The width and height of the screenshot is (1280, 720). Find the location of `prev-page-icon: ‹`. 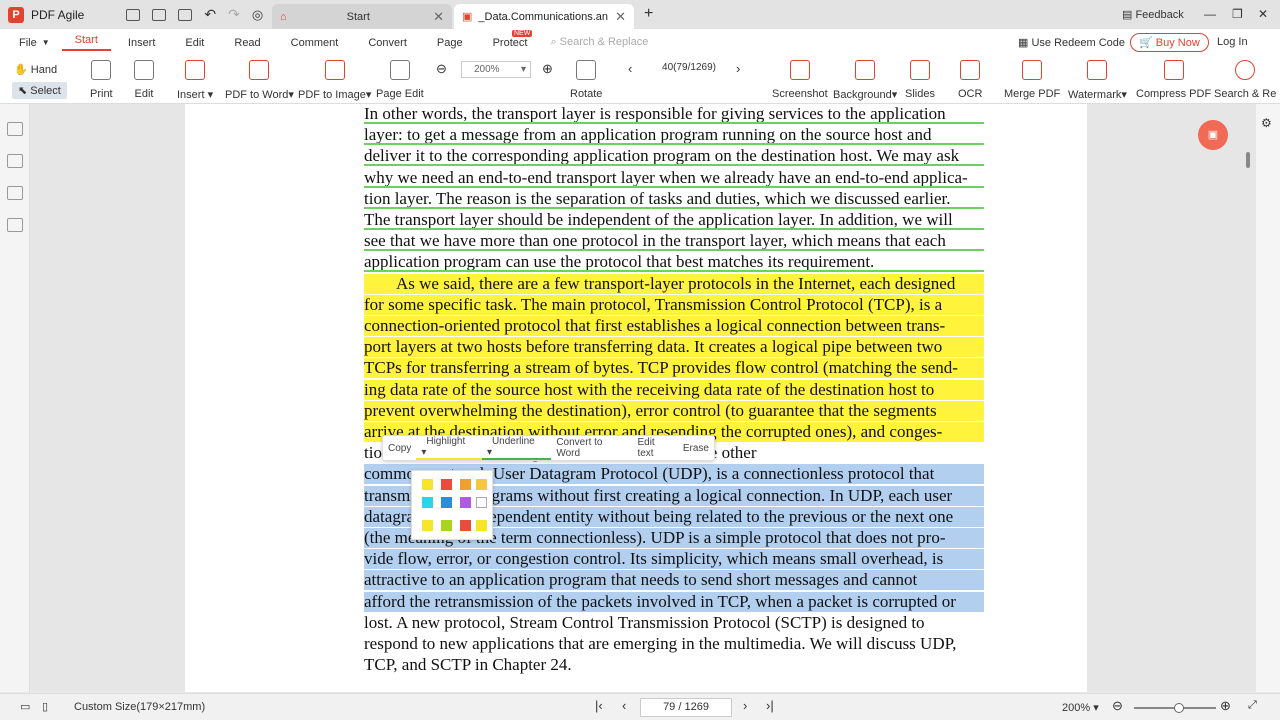

prev-page-icon: ‹ is located at coordinates (624, 705).